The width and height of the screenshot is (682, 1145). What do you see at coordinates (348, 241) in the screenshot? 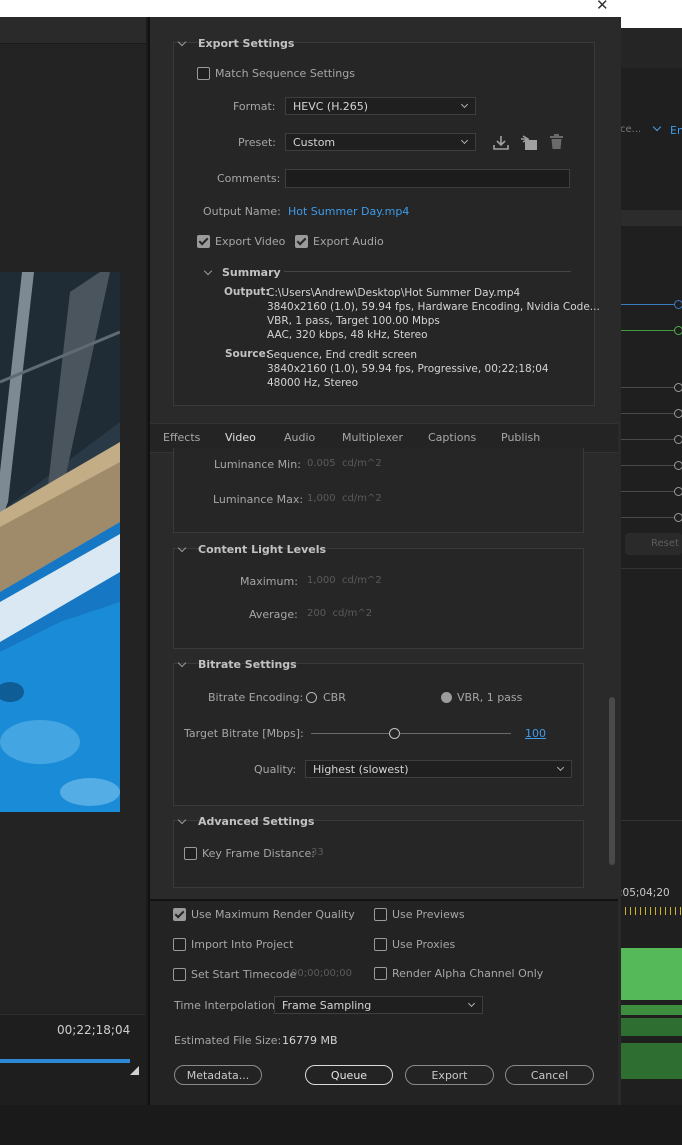
I see `export-audio-label: Export Audio` at bounding box center [348, 241].